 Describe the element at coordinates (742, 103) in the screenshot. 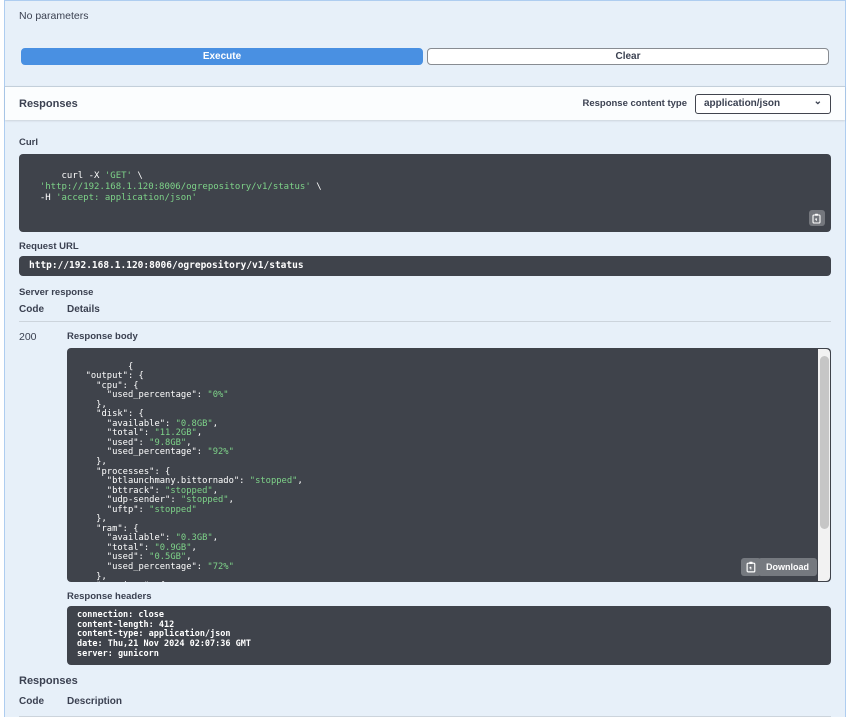

I see `response-content-type-value: application/json` at that location.